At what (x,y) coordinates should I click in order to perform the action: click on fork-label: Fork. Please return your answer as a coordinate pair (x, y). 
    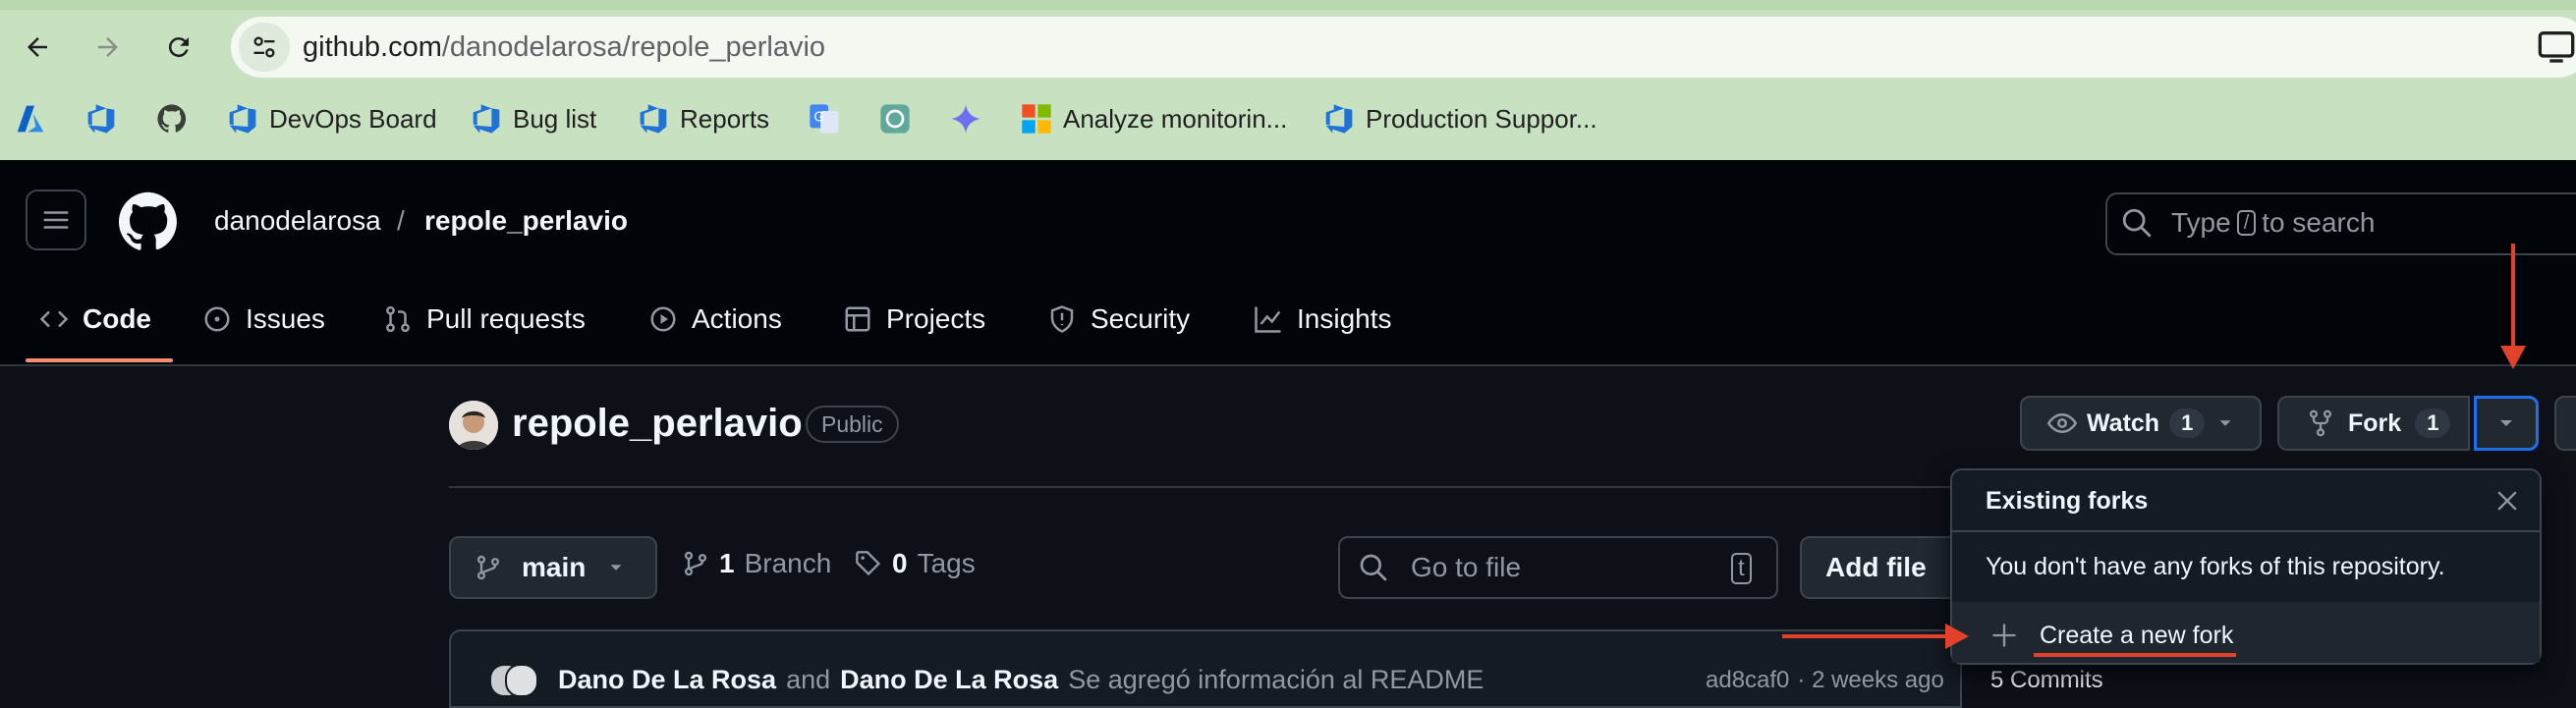
    Looking at the image, I should click on (2375, 423).